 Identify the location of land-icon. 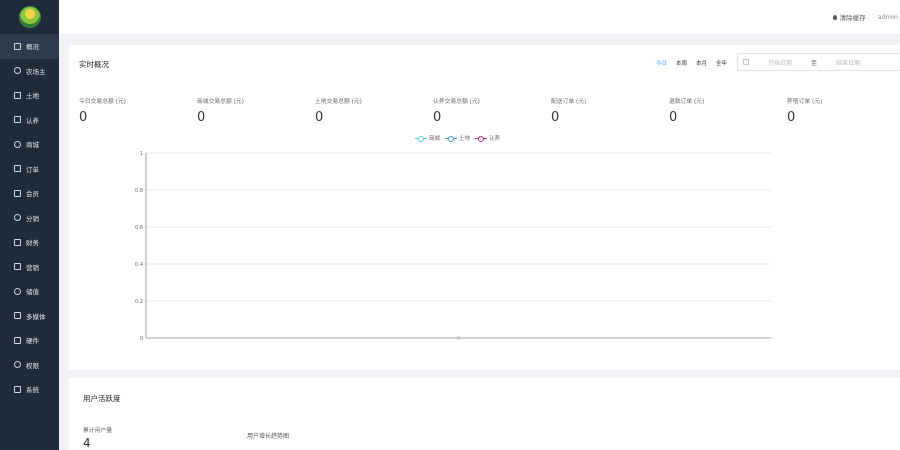
(17, 95).